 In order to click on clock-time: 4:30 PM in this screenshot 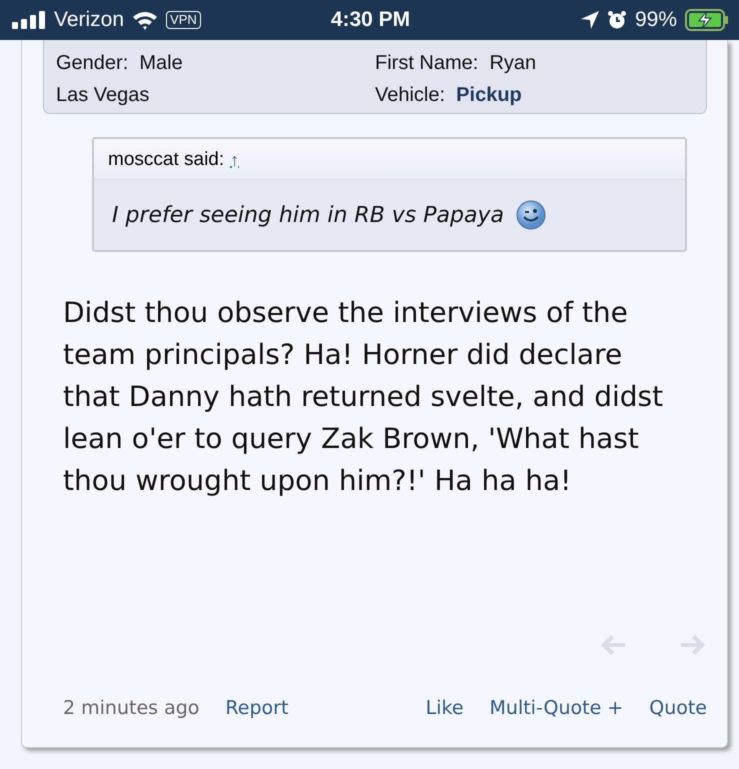, I will do `click(370, 20)`.